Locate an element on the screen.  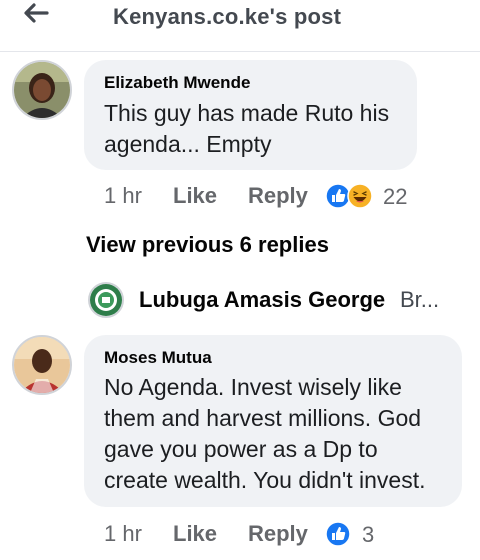
comment-text-line: create wealth. You didn't invest. is located at coordinates (265, 480).